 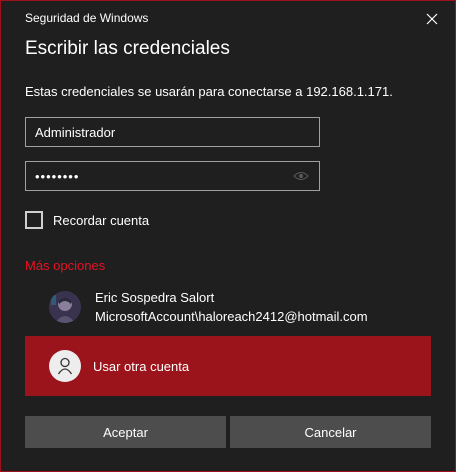 I want to click on window-title: Seguridad de Windows, so click(x=87, y=18).